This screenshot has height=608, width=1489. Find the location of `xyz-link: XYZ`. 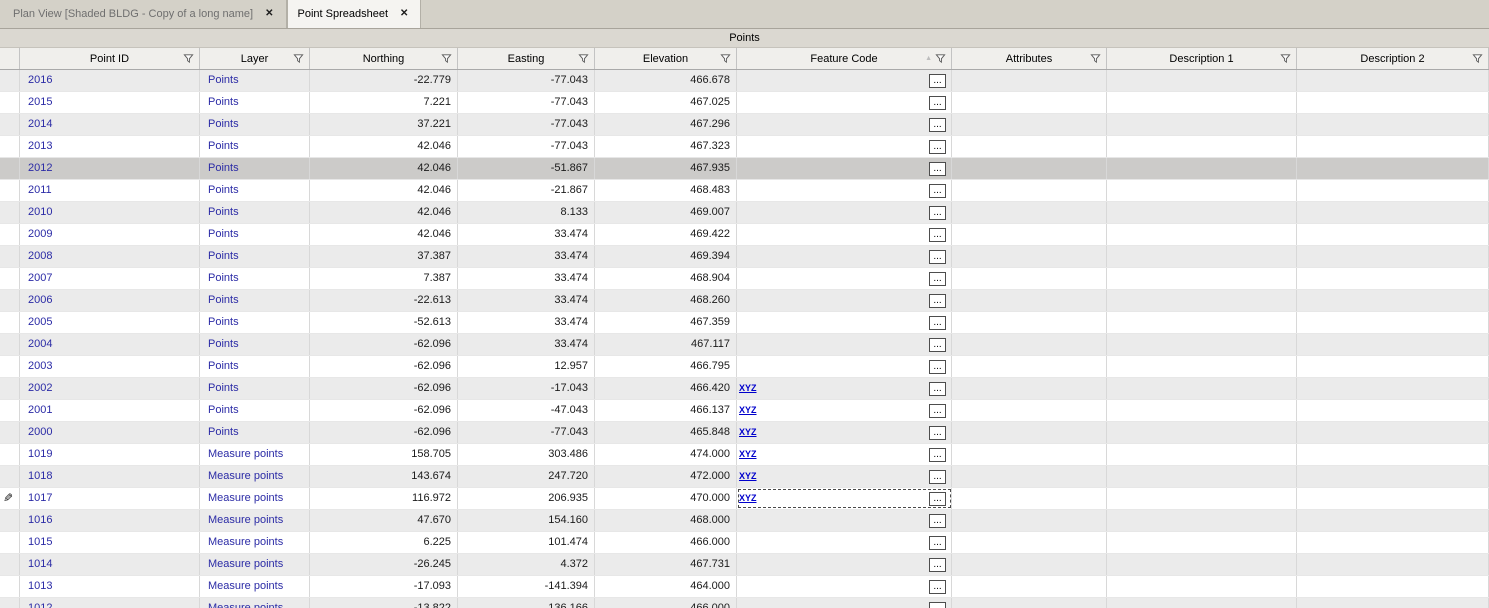

xyz-link: XYZ is located at coordinates (748, 388).